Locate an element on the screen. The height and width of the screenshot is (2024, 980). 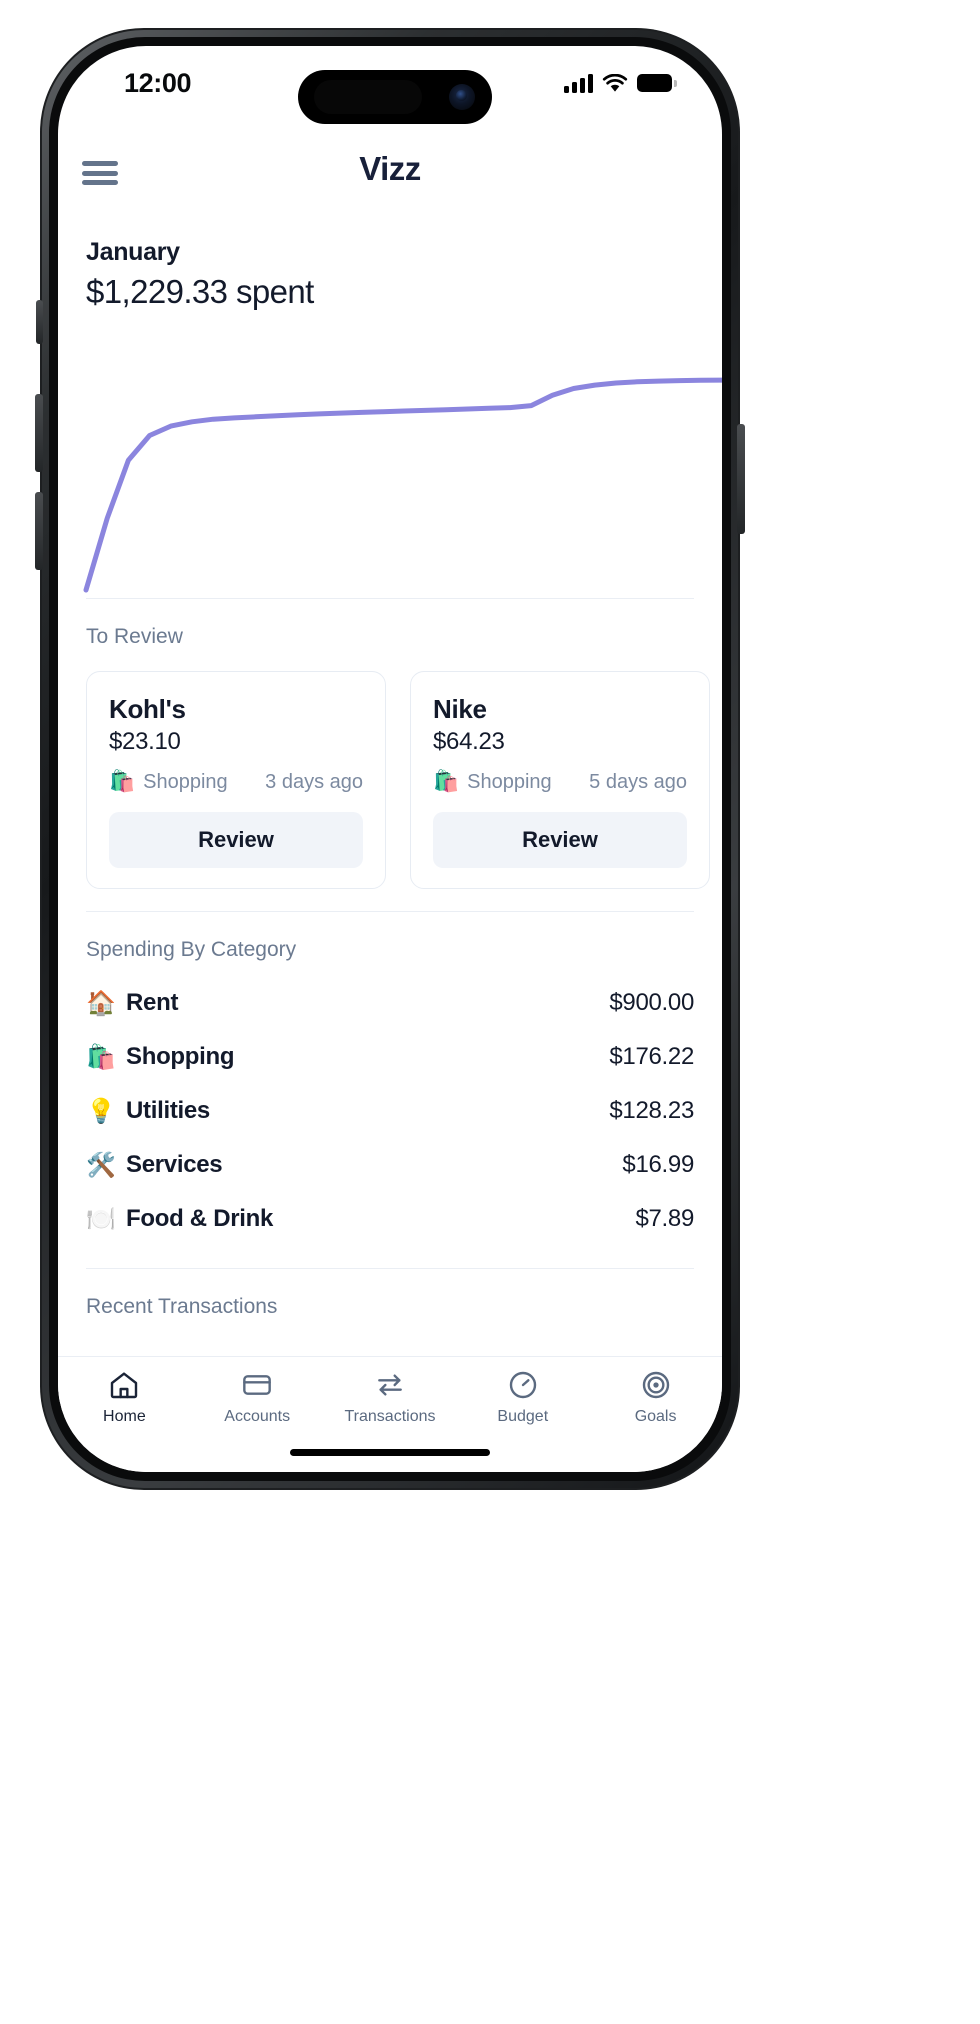
category-name: Rent is located at coordinates (152, 1002).